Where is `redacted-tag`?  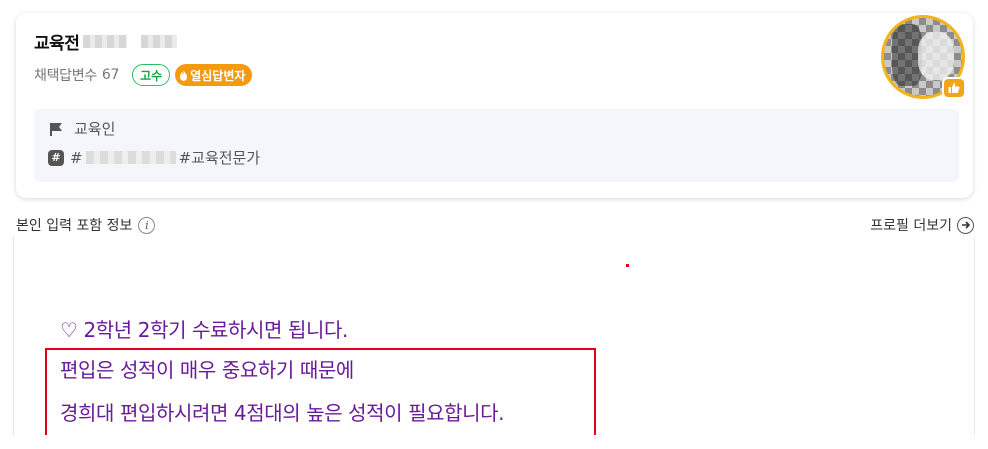
redacted-tag is located at coordinates (130, 157).